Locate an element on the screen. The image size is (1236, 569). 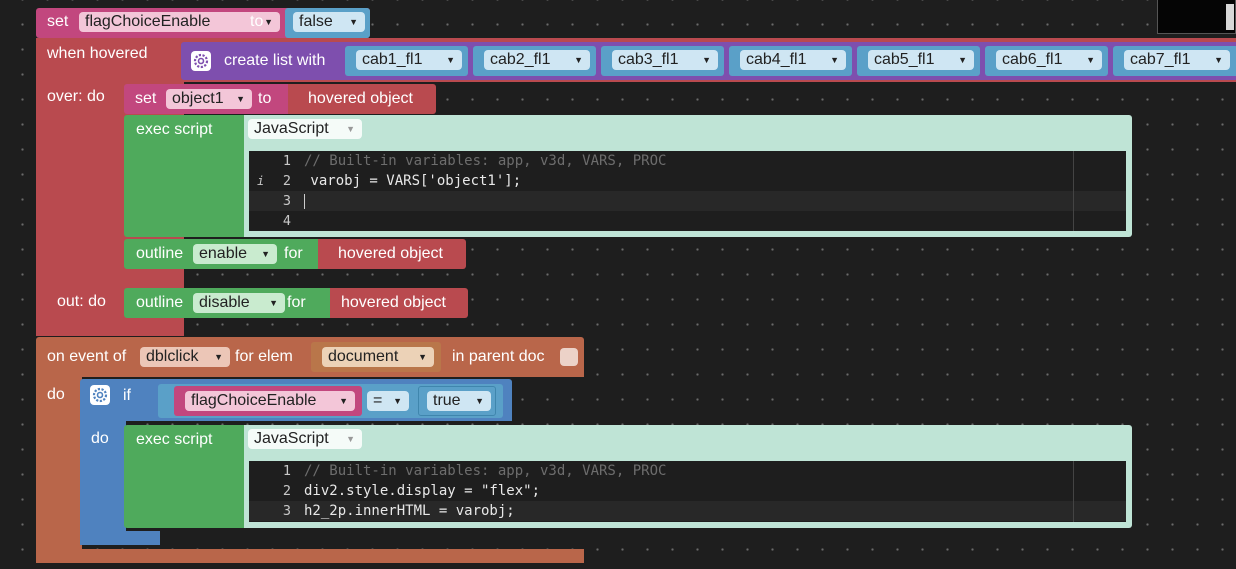
variable-dropdown: flagChoiceEnable ▼ is located at coordinates (270, 401).